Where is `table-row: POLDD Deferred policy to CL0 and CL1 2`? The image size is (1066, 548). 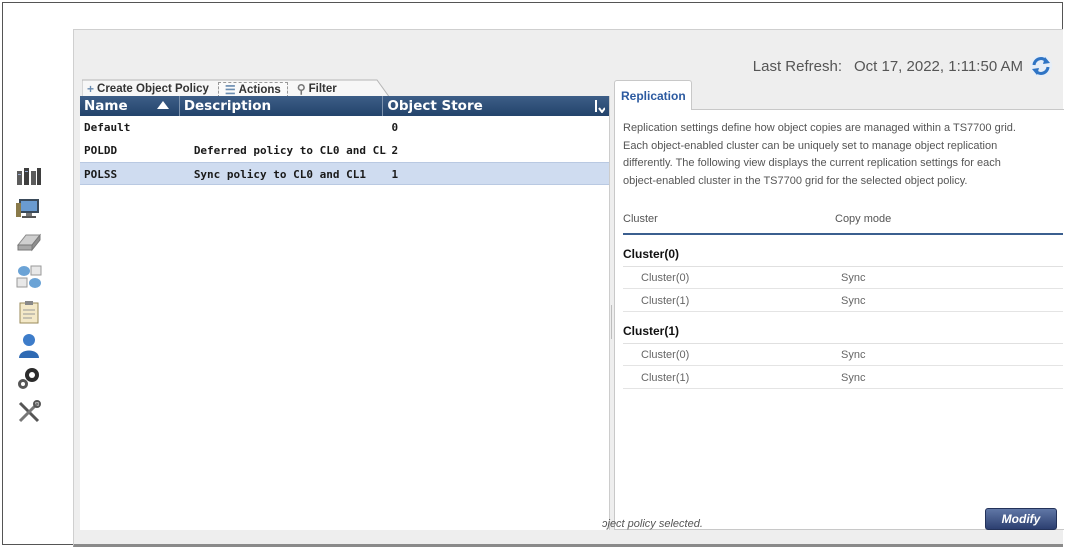
table-row: POLDD Deferred policy to CL0 and CL1 2 is located at coordinates (344, 150).